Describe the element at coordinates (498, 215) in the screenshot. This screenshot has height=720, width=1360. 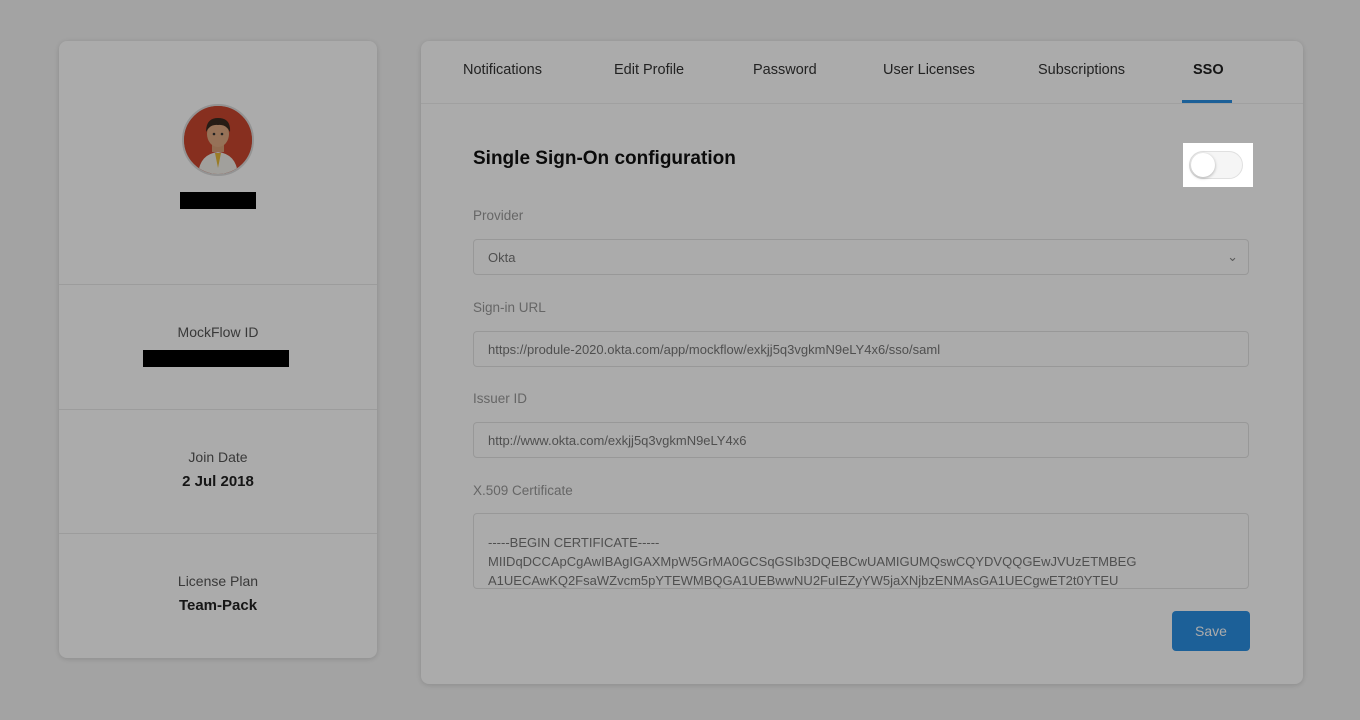
I see `provider-label: Provider` at that location.